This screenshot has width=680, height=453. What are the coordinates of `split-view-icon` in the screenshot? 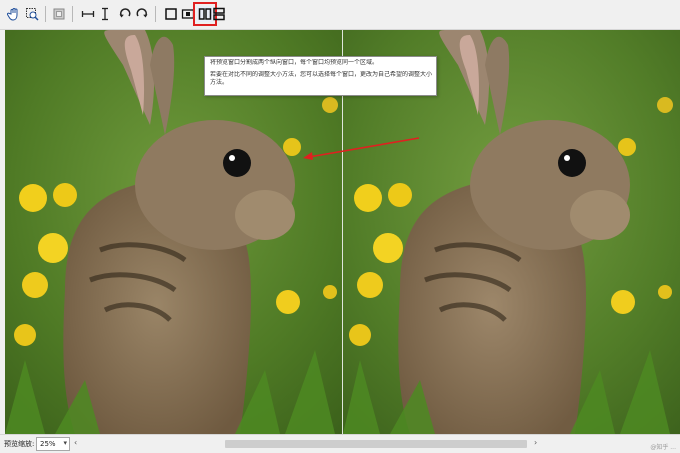 It's located at (188, 14).